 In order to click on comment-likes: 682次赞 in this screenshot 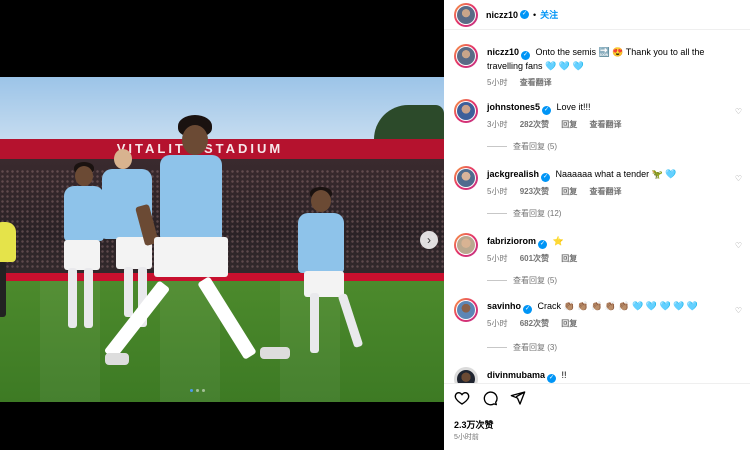, I will do `click(534, 323)`.